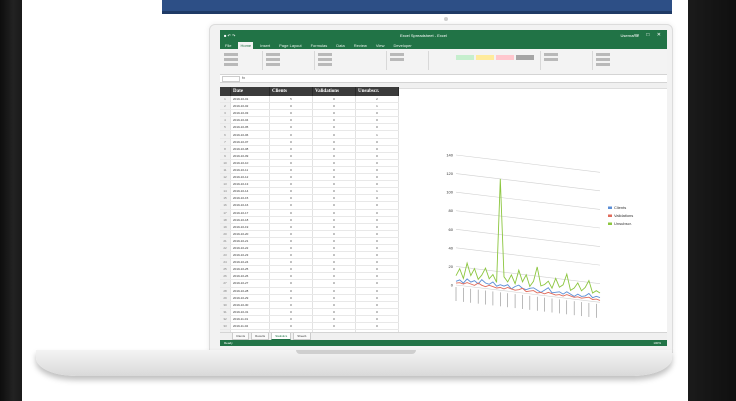 This screenshot has height=401, width=736. What do you see at coordinates (528, 236) in the screenshot?
I see `series-line-unsubscr` at bounding box center [528, 236].